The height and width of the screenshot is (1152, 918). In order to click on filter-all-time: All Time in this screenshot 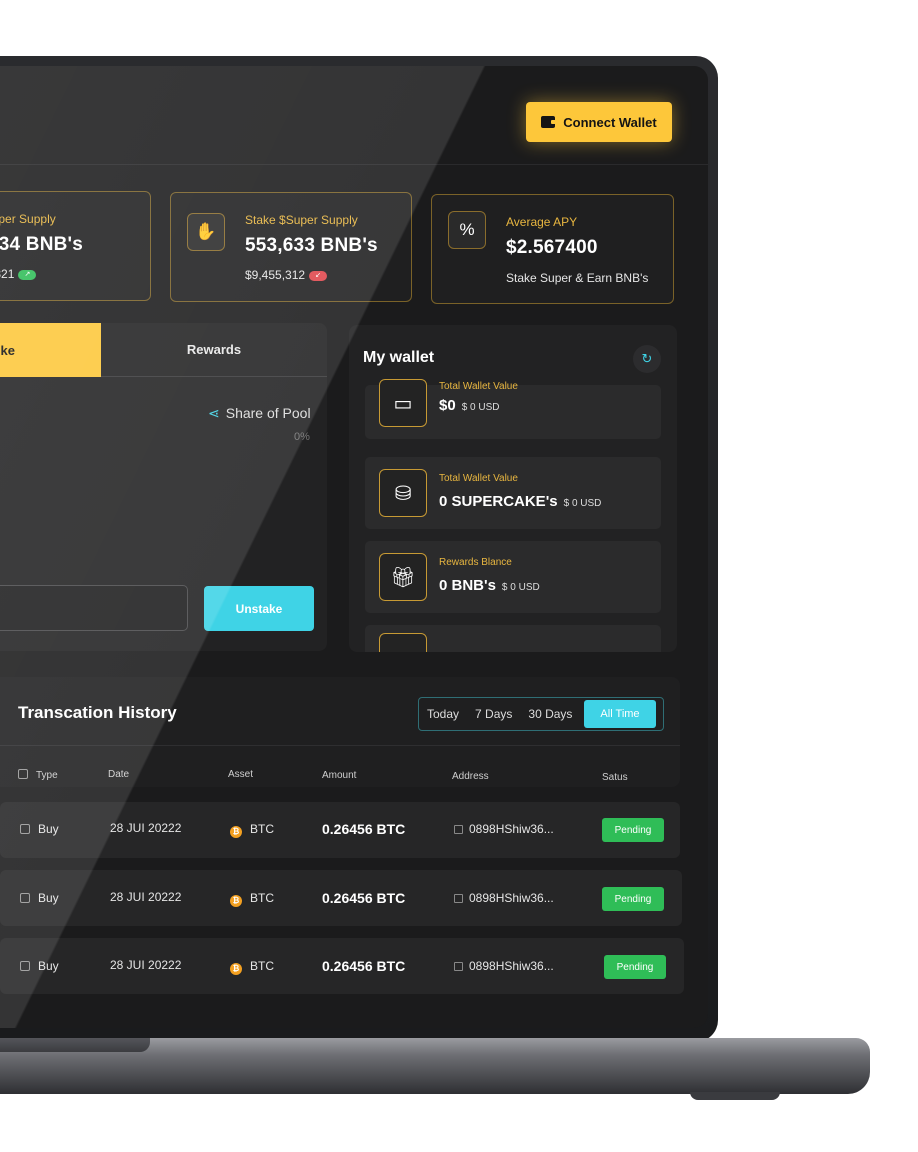, I will do `click(620, 714)`.